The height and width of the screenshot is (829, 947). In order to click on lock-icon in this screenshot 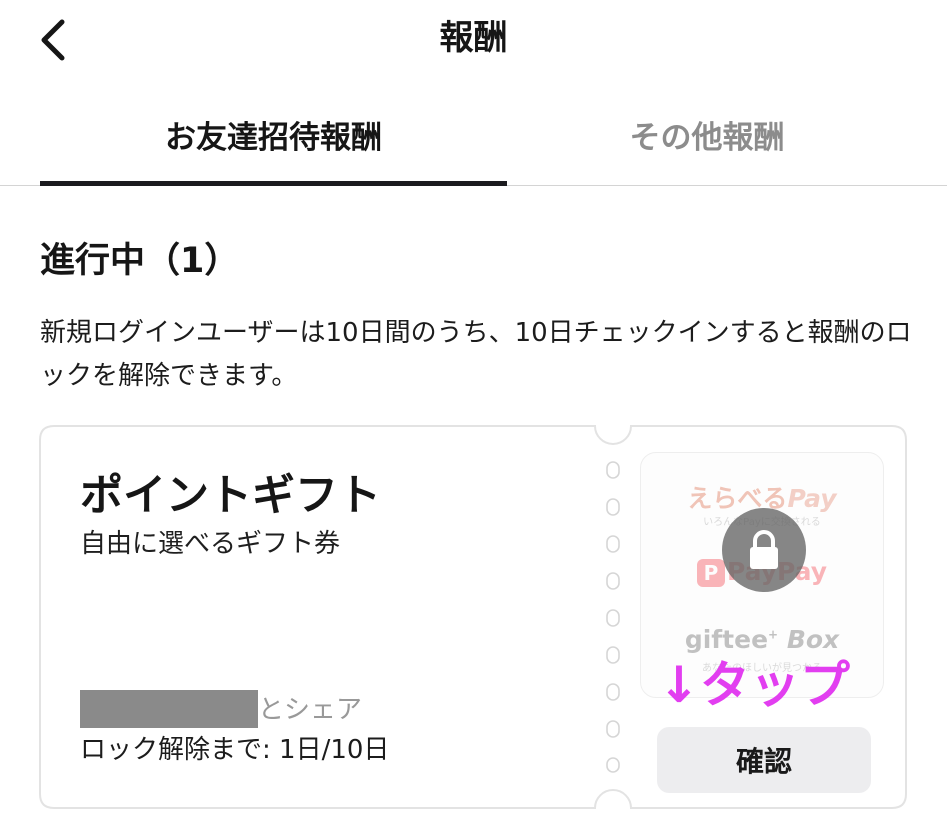, I will do `click(764, 549)`.